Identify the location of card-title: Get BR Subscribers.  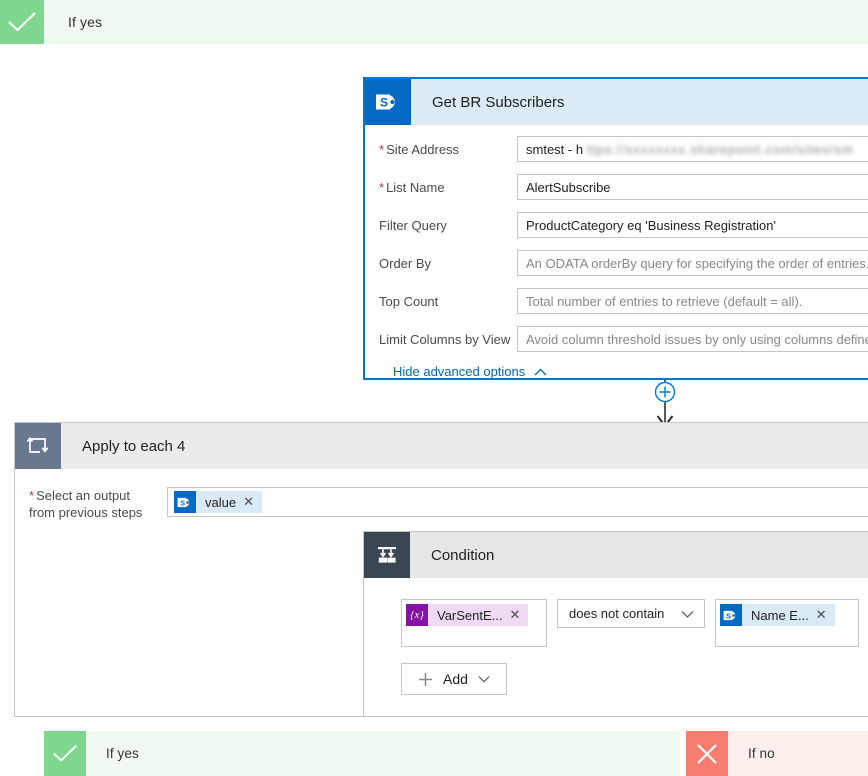
(498, 102).